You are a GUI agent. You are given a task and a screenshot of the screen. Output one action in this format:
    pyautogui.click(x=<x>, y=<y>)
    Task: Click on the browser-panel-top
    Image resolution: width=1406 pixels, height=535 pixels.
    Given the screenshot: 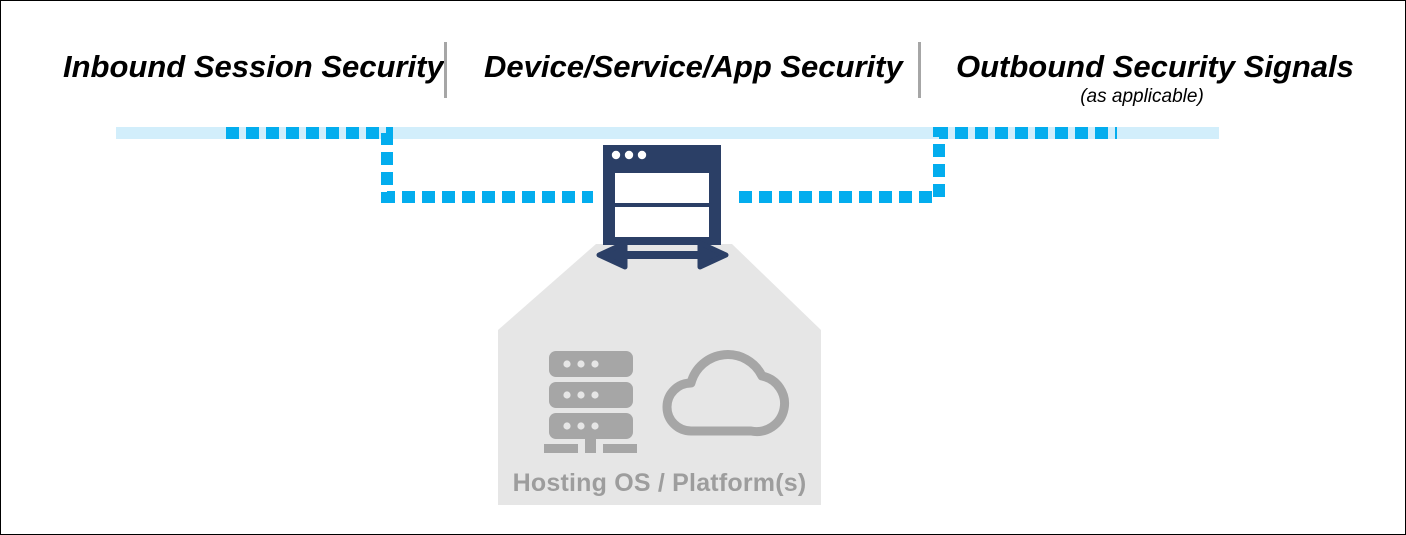 What is the action you would take?
    pyautogui.click(x=662, y=188)
    